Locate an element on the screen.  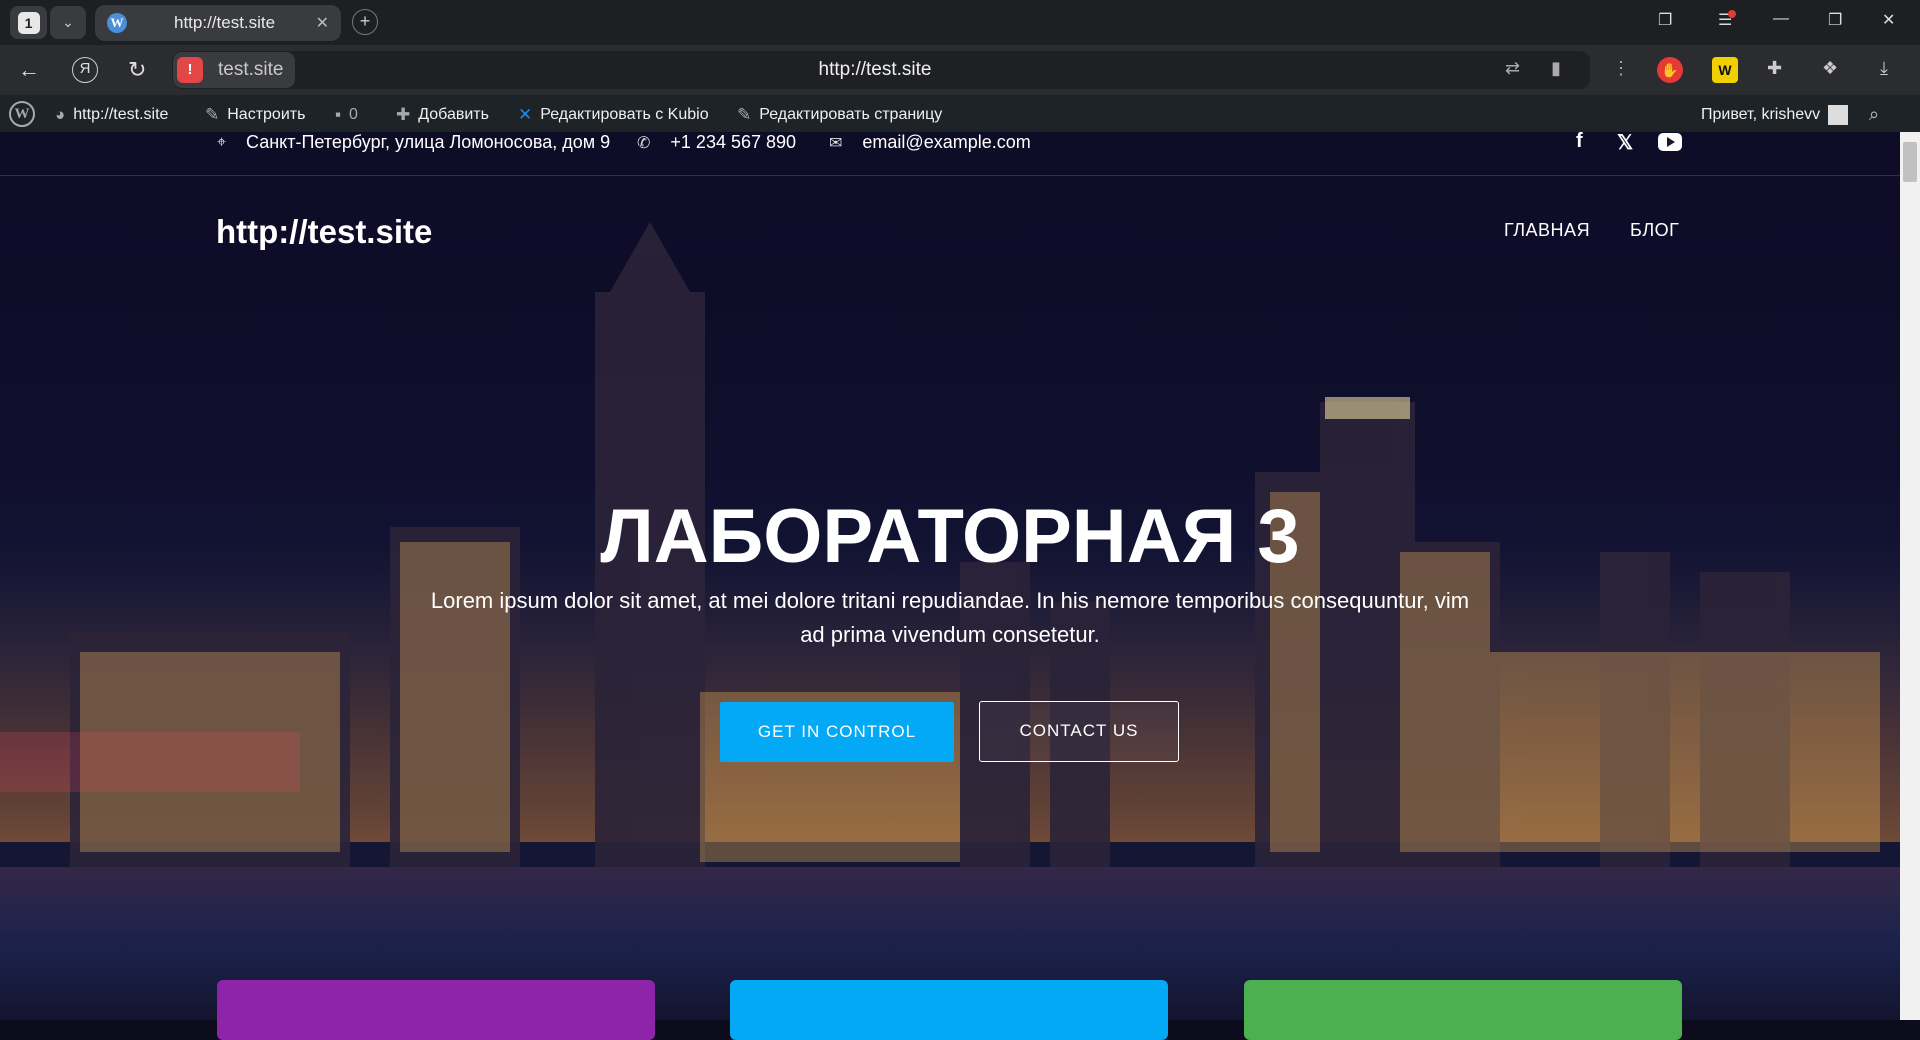
admin-edit-page-link: ✎ Редактировать страницу is located at coordinates (839, 115).